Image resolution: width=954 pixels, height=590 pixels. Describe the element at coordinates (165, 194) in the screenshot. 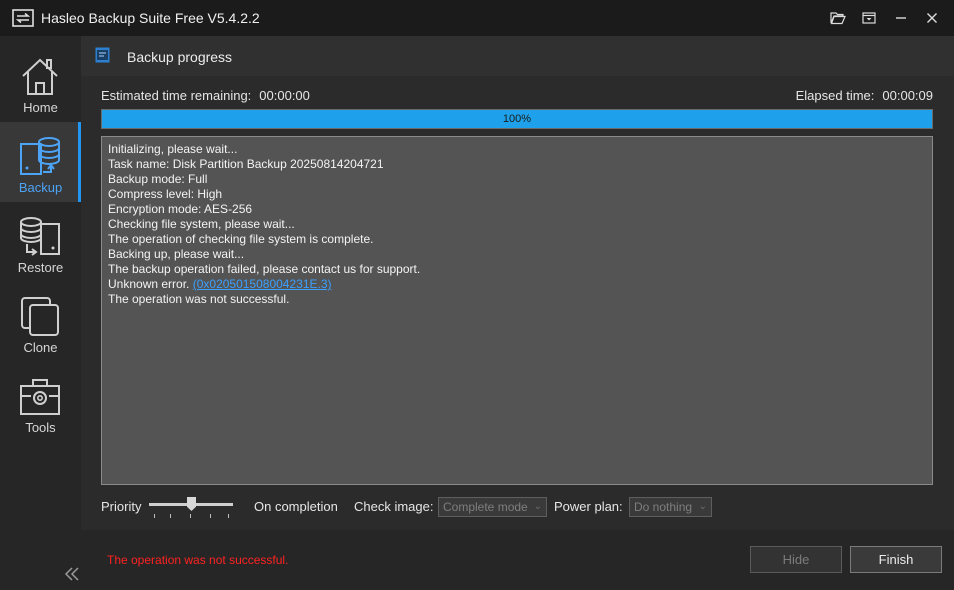

I see `log-line: Compress level: High` at that location.